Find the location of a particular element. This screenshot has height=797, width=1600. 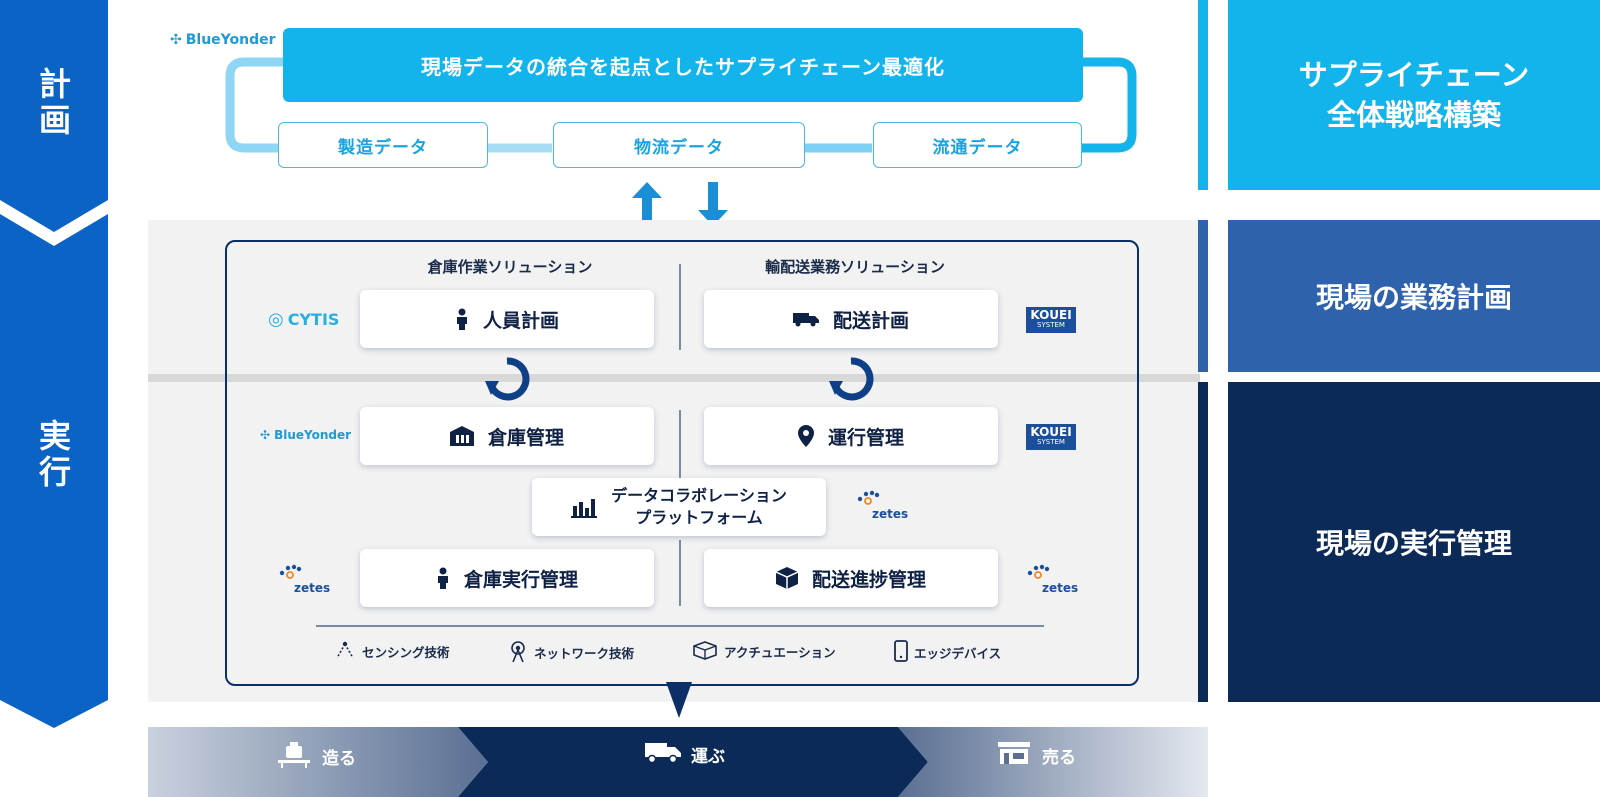

cytis-mark-icon: ◎ is located at coordinates (276, 319).